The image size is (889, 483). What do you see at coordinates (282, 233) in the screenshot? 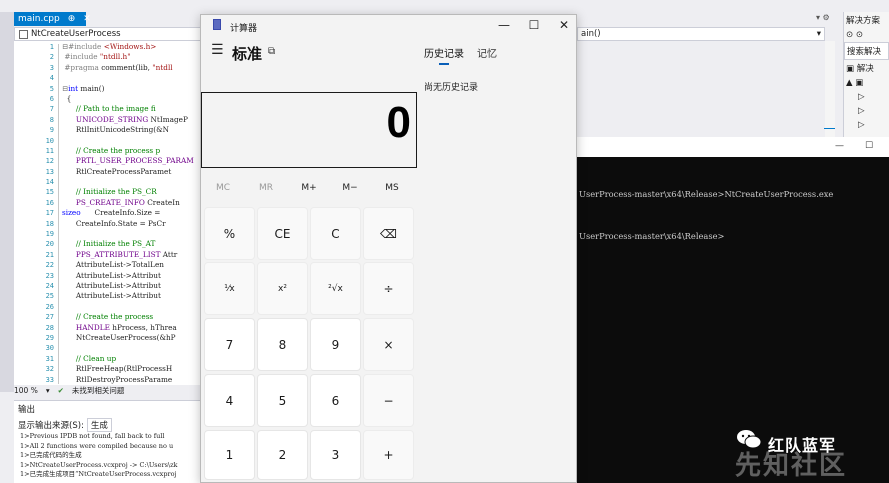
I see `clear-entry-button: CE` at bounding box center [282, 233].